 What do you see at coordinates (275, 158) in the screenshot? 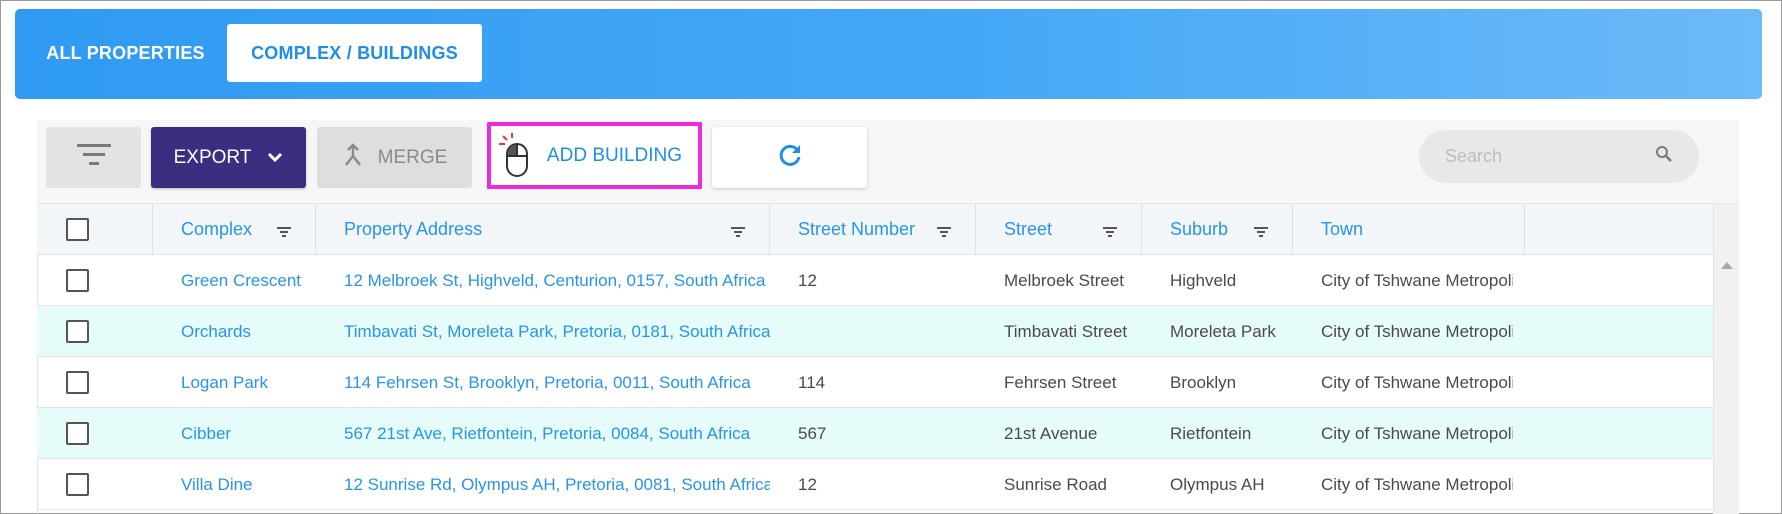
I see `chevron-down-icon` at bounding box center [275, 158].